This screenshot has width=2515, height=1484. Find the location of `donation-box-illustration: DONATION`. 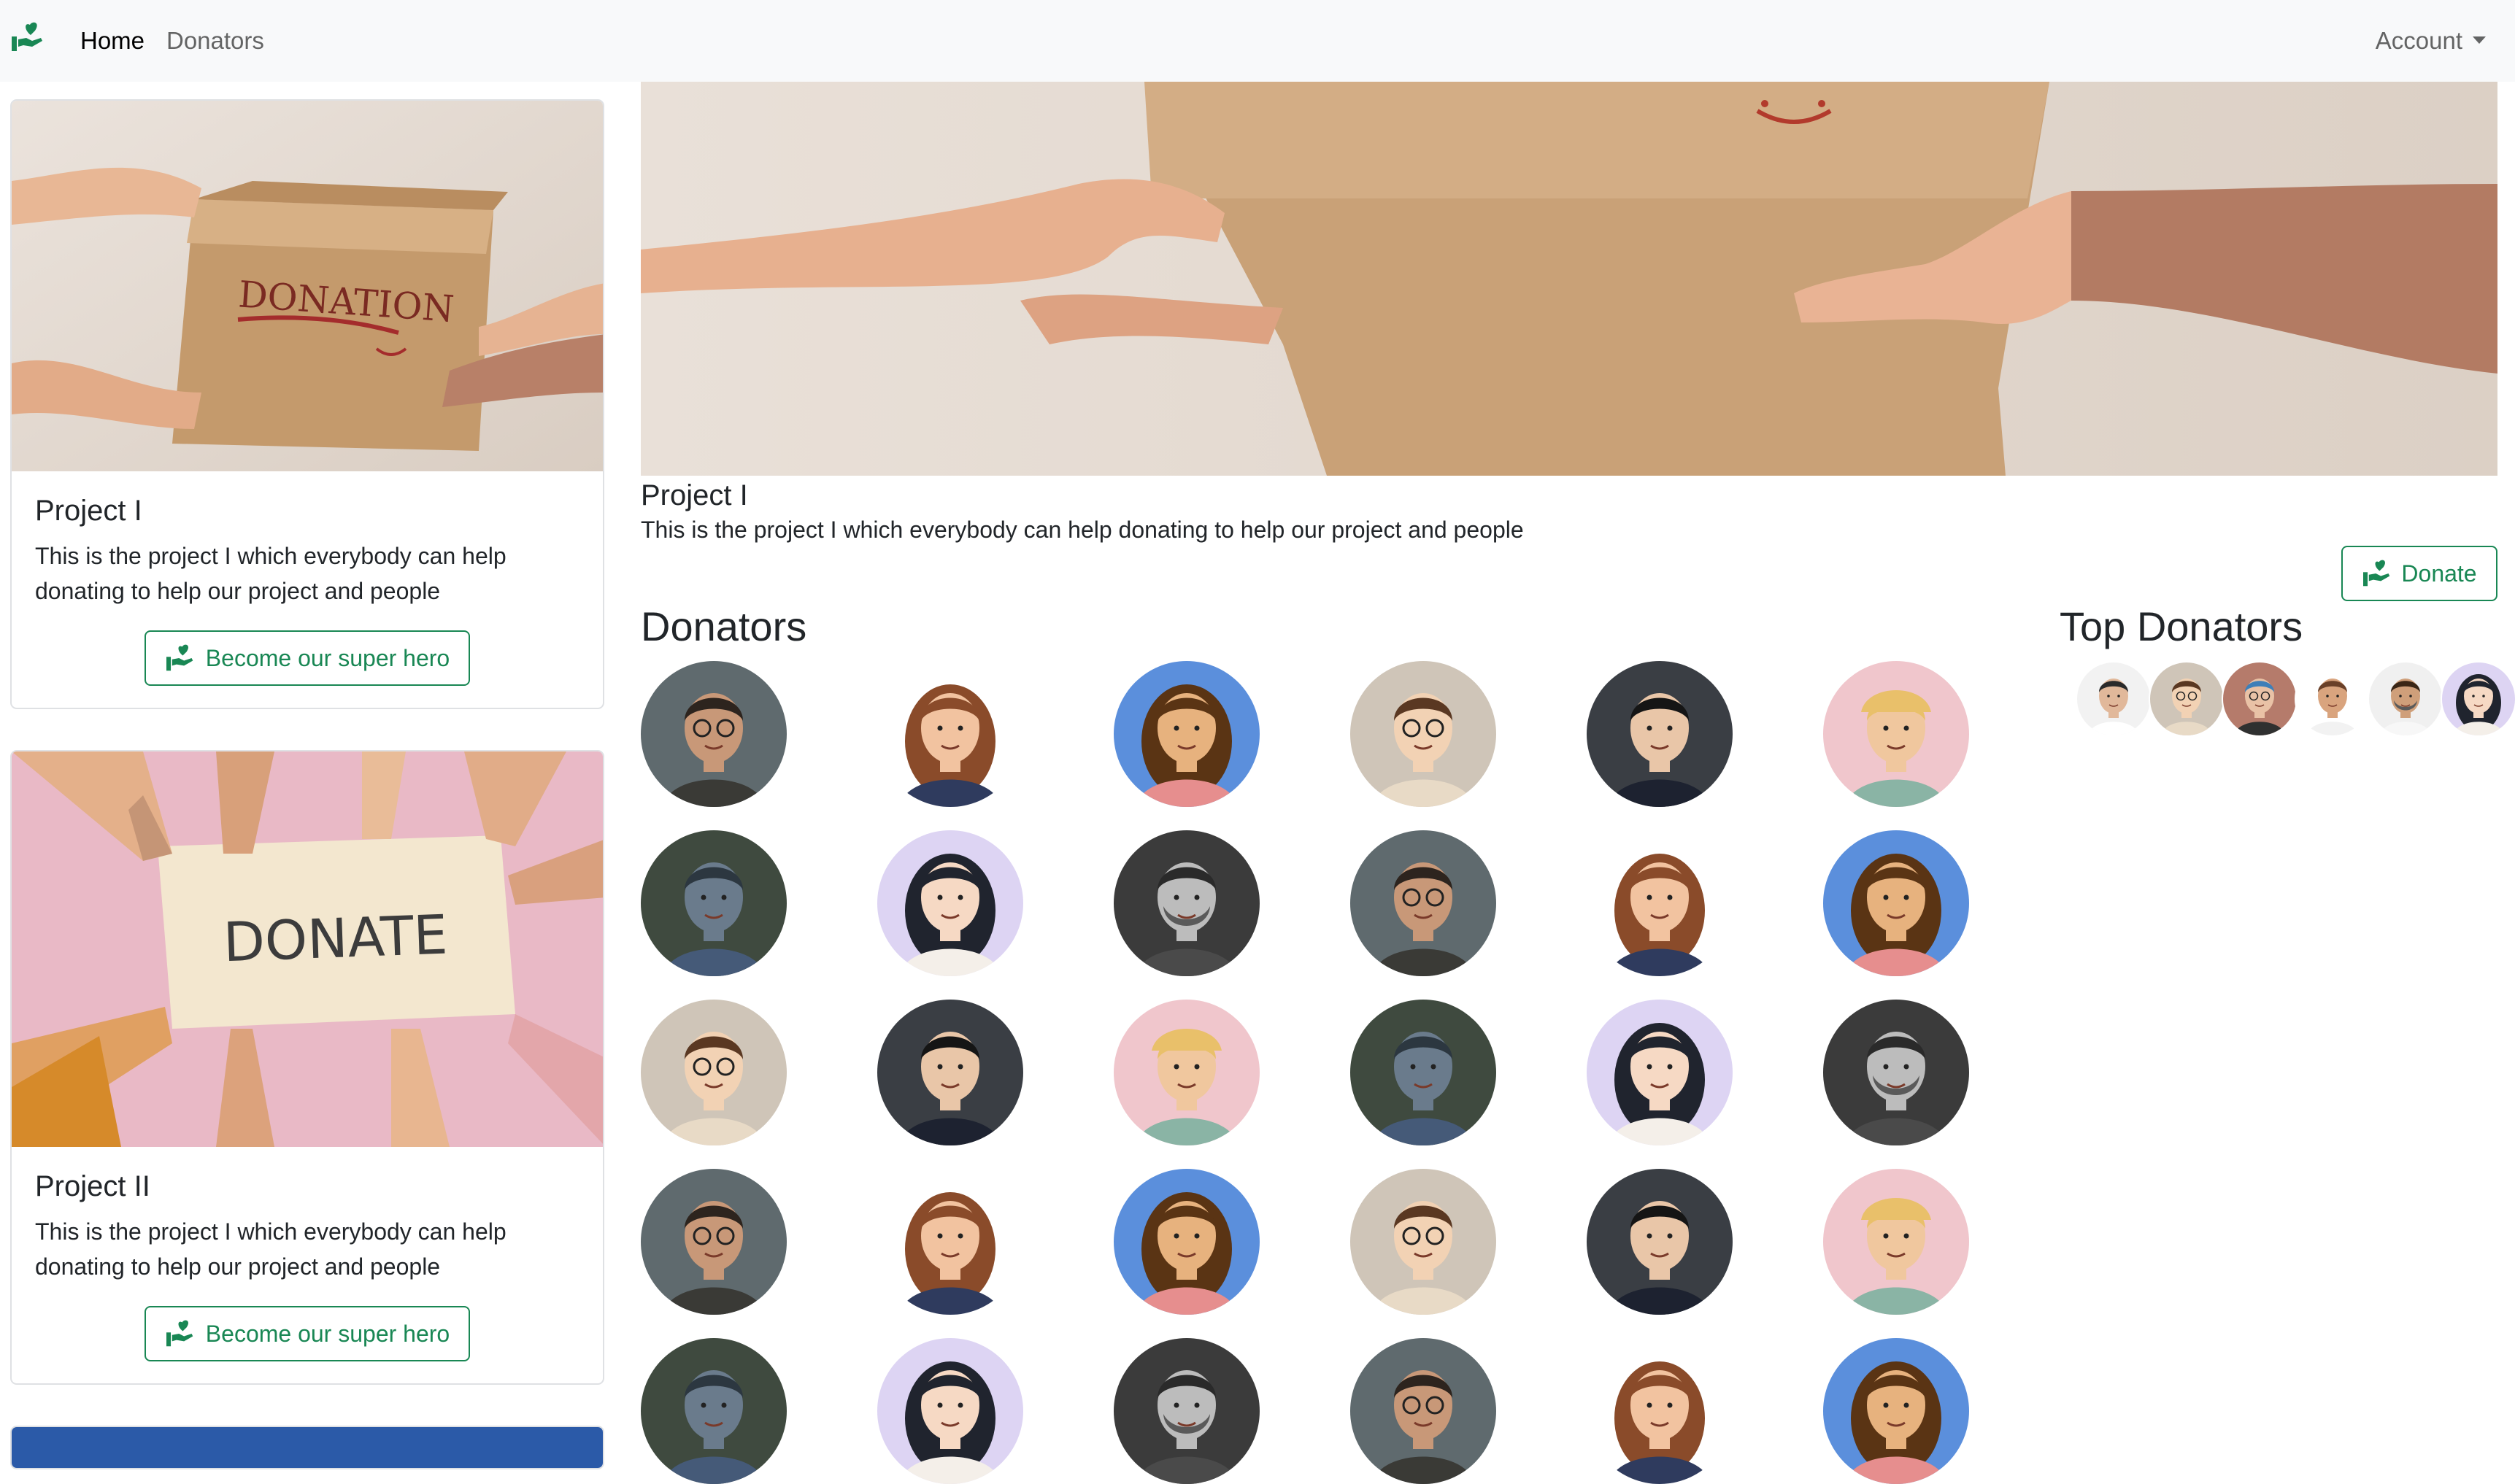

donation-box-illustration: DONATION is located at coordinates (307, 286).